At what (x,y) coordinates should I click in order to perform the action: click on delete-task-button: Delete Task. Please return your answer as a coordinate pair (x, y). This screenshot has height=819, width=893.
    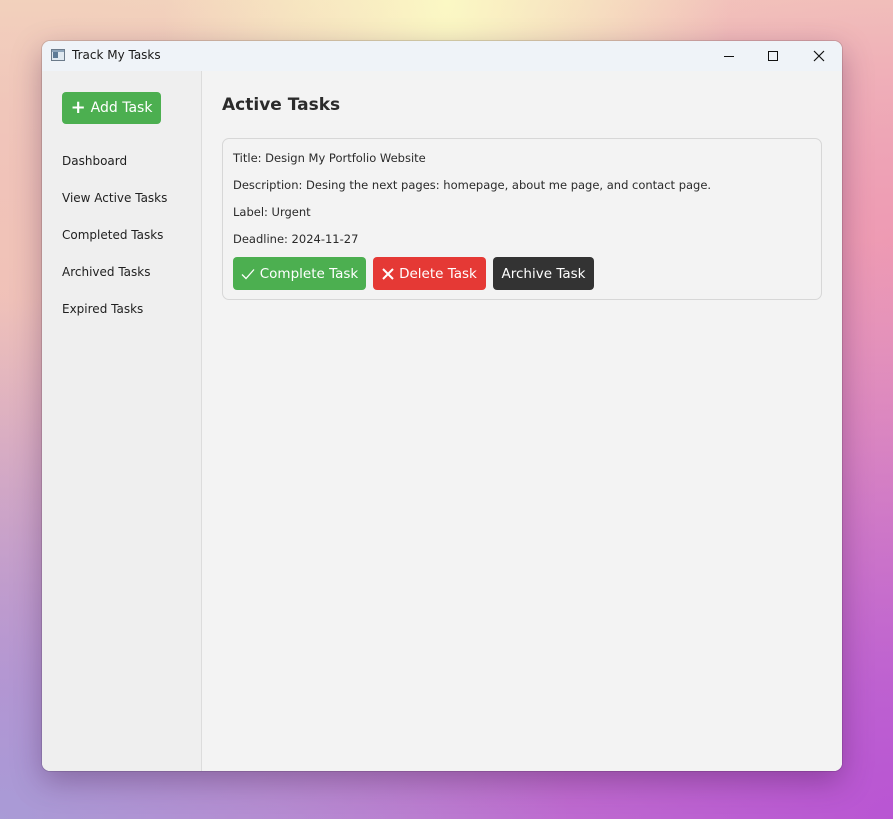
    Looking at the image, I should click on (429, 273).